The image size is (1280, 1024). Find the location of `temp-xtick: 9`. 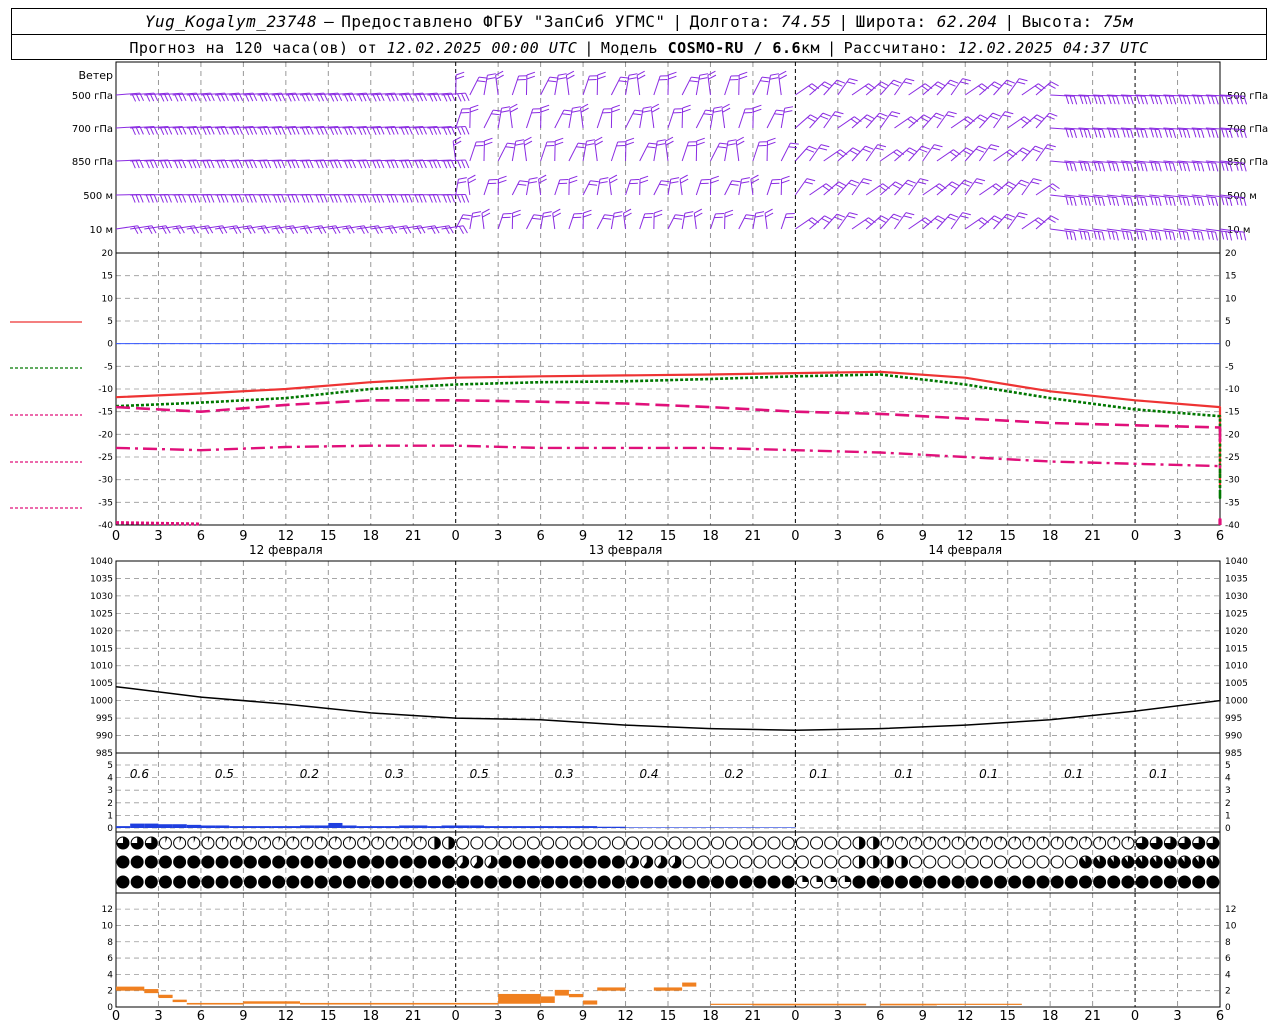

temp-xtick: 9 is located at coordinates (583, 536).